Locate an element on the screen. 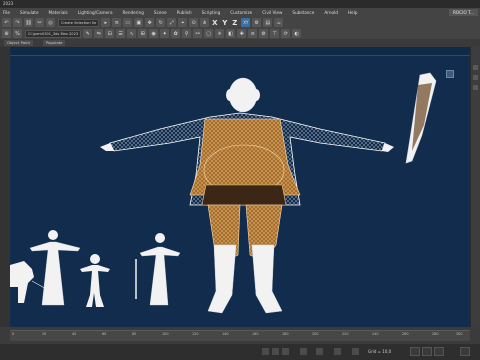 The width and height of the screenshot is (480, 360). play-icon is located at coordinates (427, 351).